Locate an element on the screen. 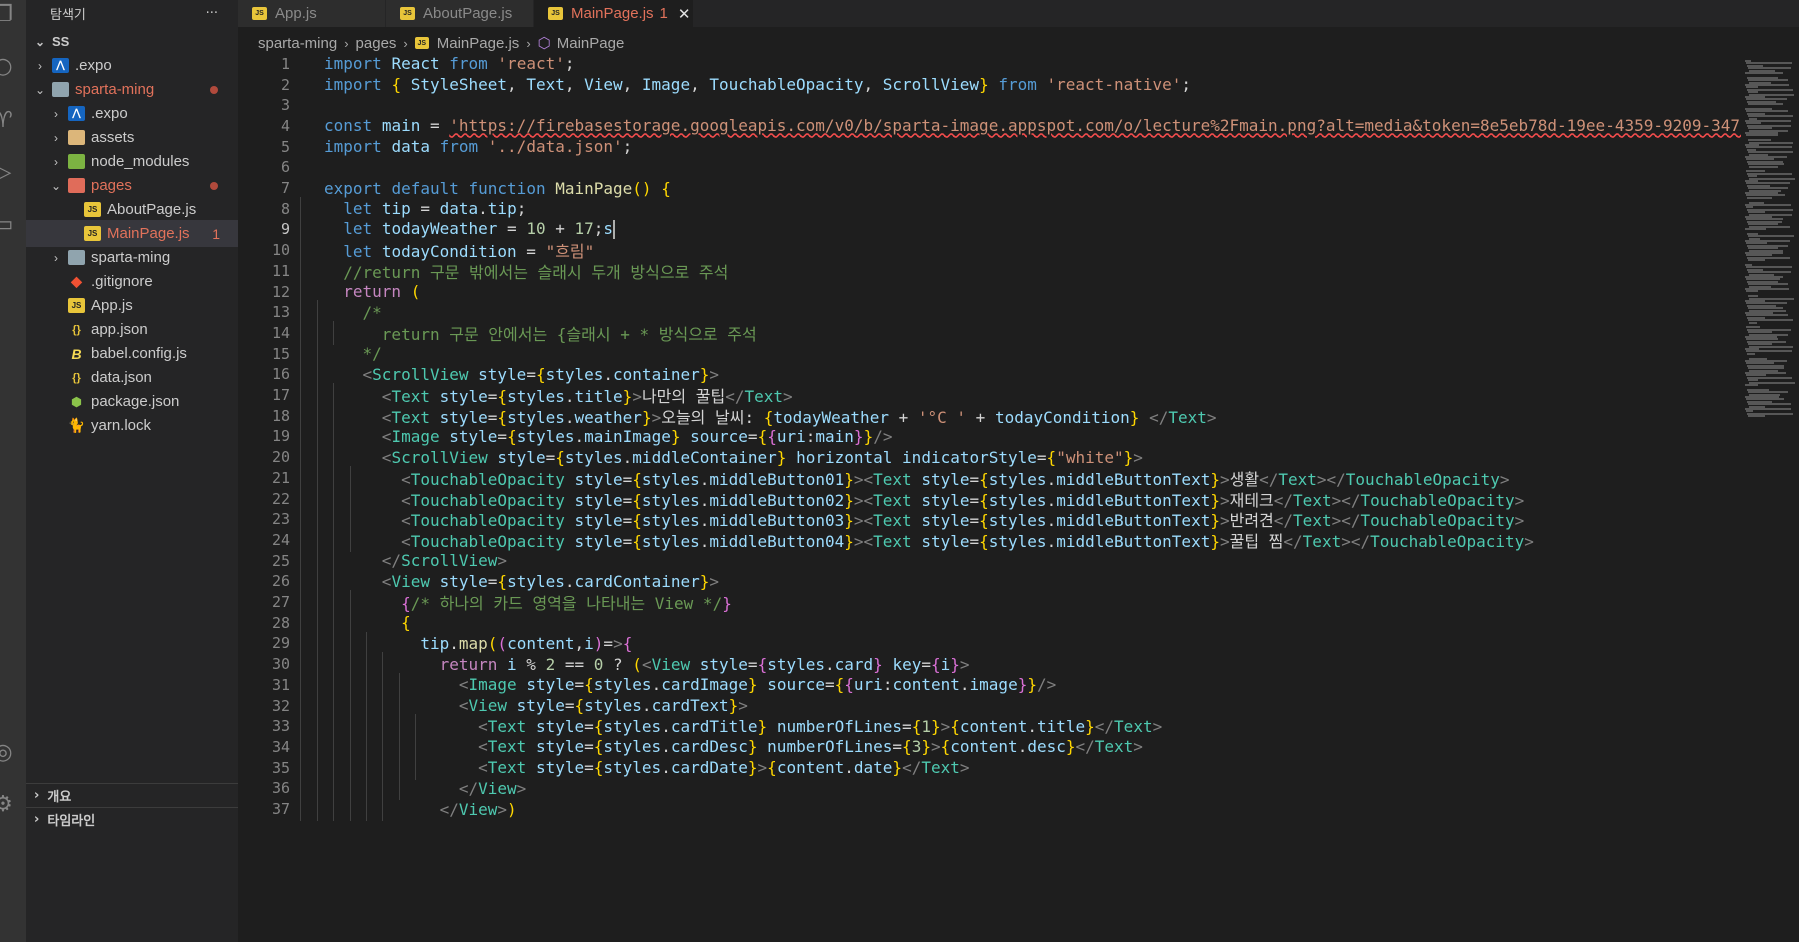 The image size is (1799, 942). chevron-down-icon: ⌄ is located at coordinates (40, 89).